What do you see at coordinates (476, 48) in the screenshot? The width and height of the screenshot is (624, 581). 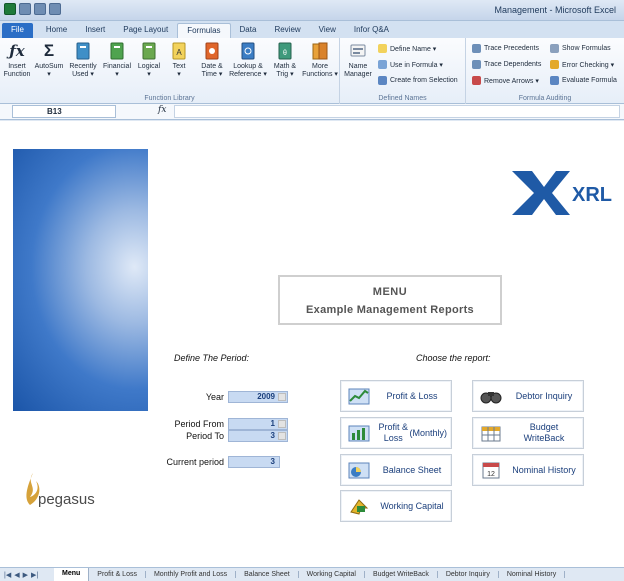 I see `trace-precedents-icon` at bounding box center [476, 48].